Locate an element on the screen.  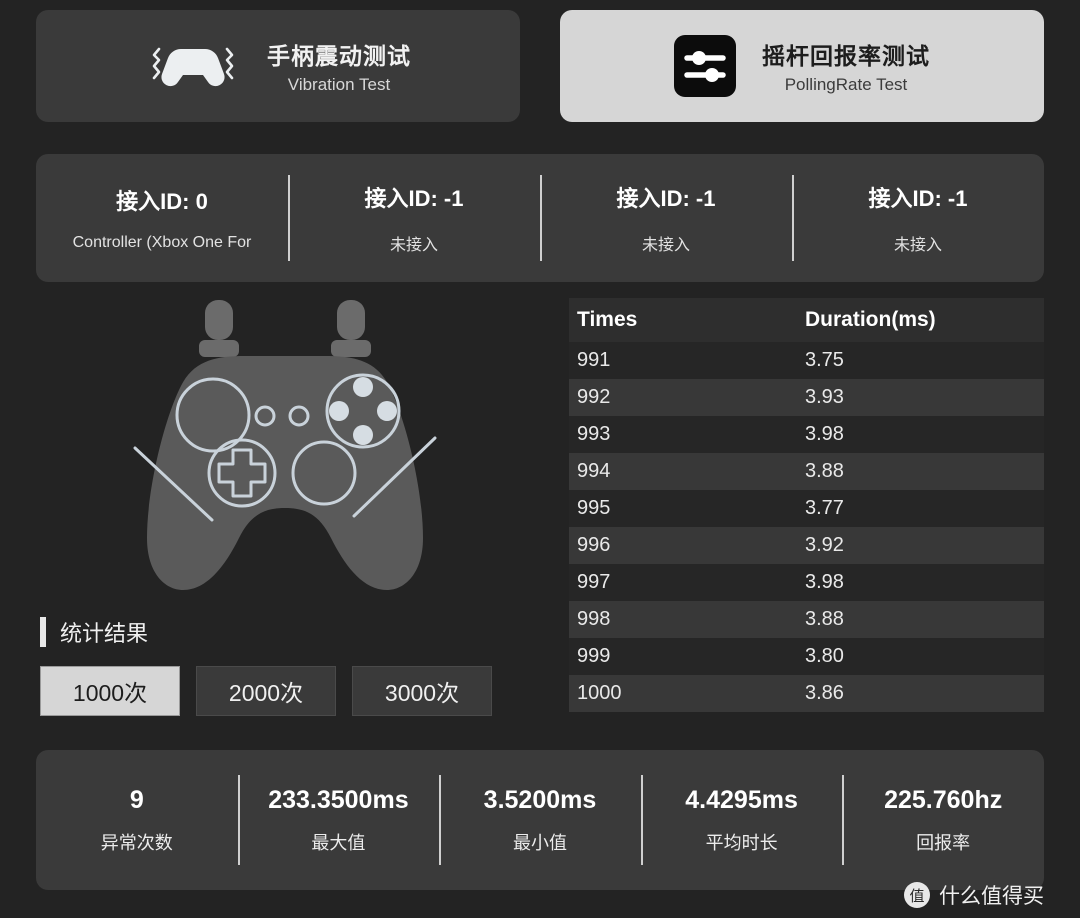
table-row: 998 3.88 is located at coordinates (806, 619).